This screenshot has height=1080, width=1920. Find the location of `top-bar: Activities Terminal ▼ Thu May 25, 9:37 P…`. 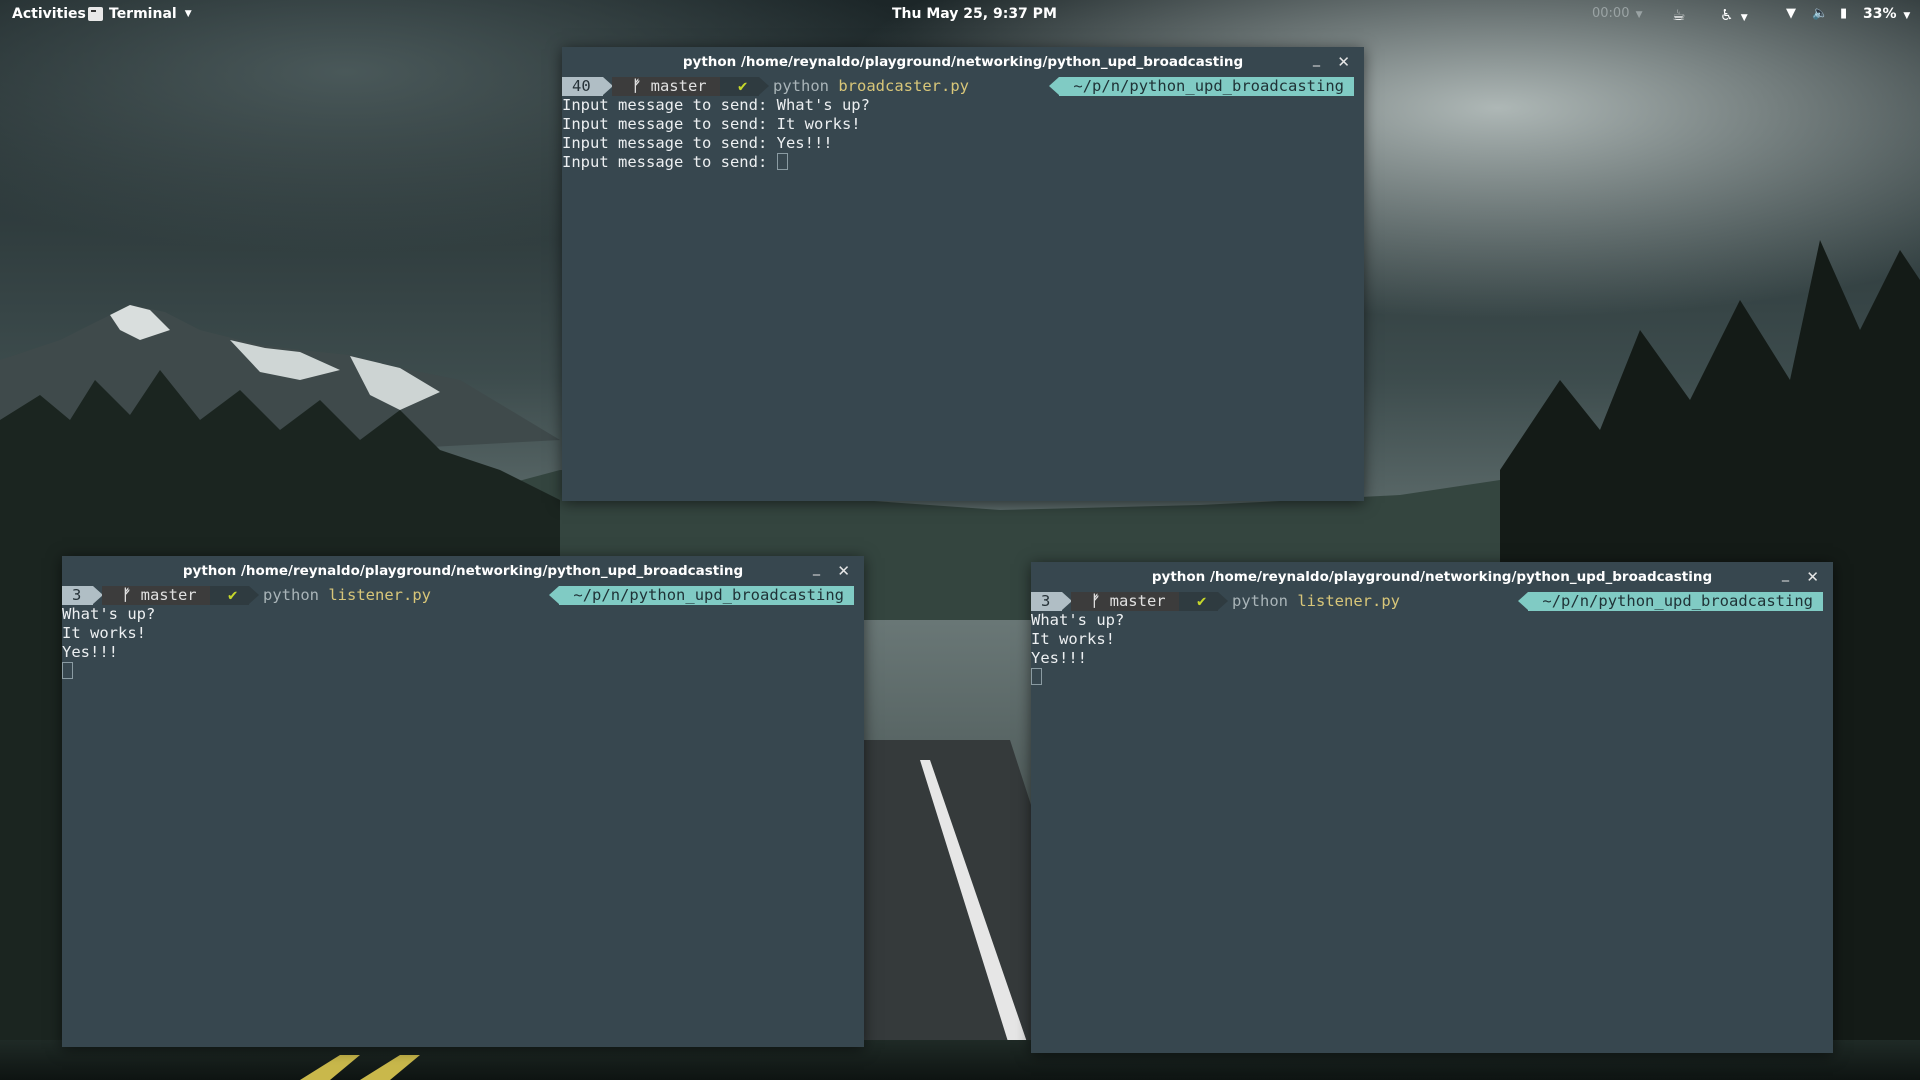

top-bar: Activities Terminal ▼ Thu May 25, 9:37 P… is located at coordinates (960, 15).